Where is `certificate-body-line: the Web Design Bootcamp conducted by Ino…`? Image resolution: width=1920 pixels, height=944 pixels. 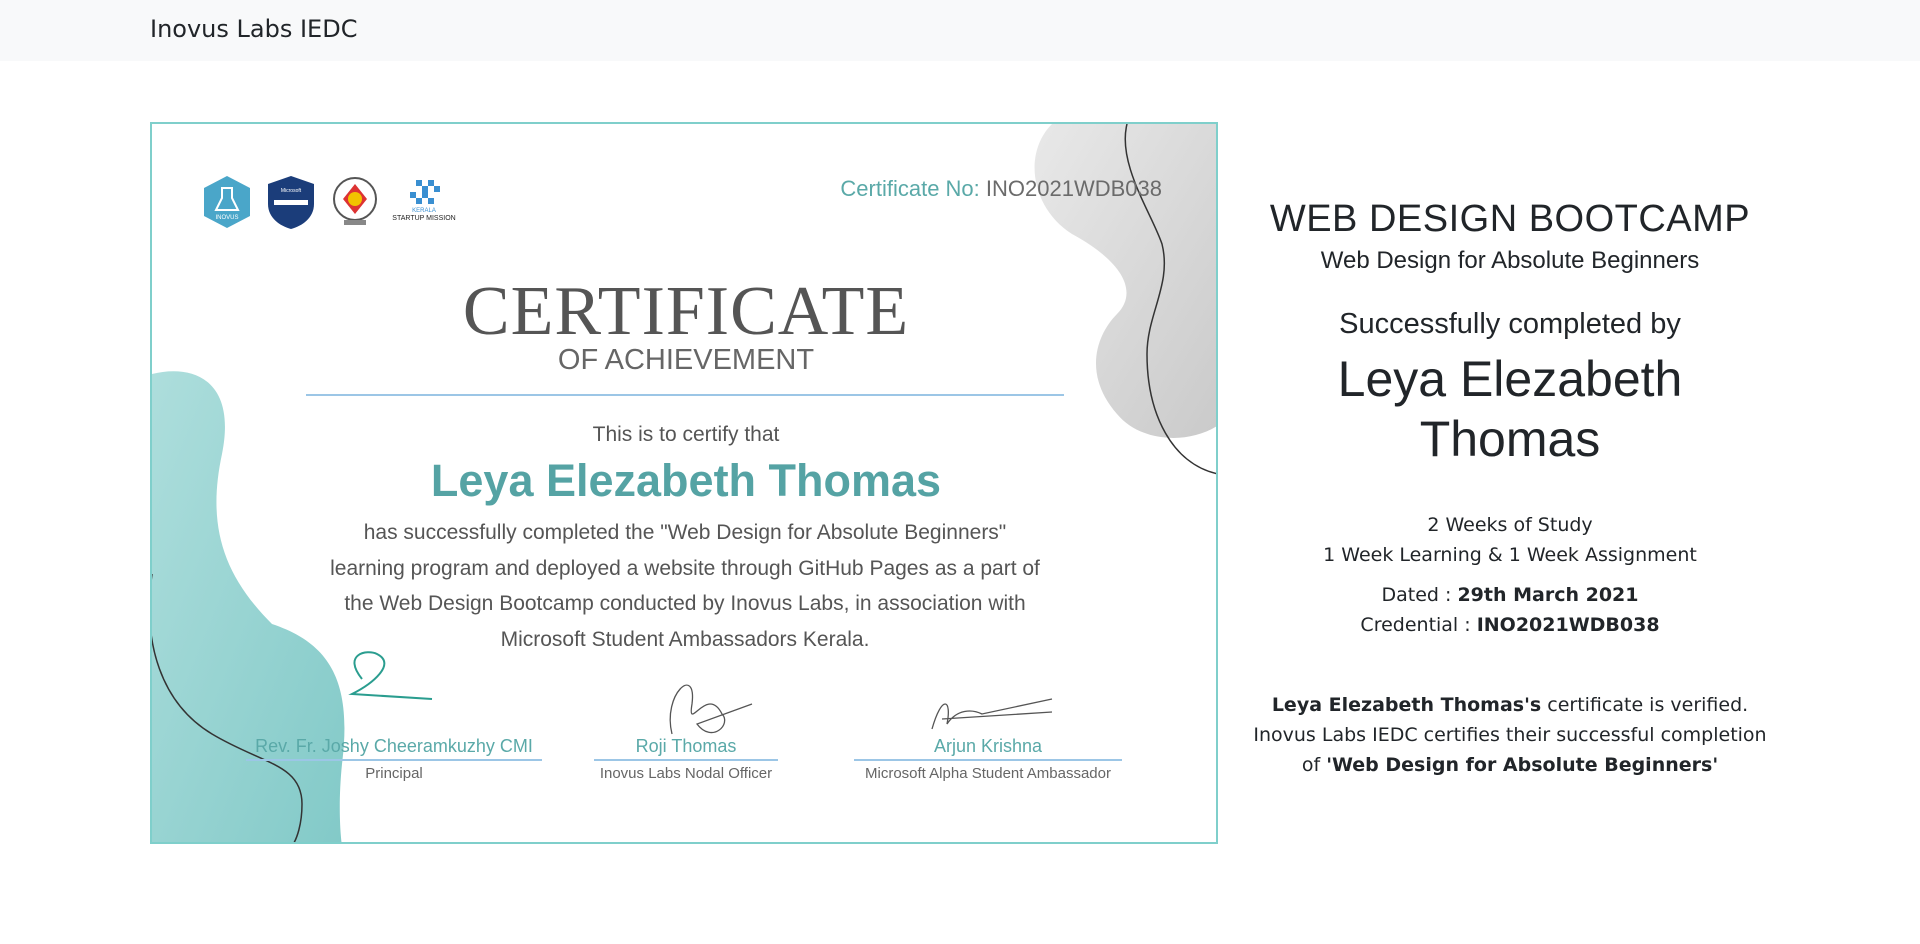 certificate-body-line: the Web Design Bootcamp conducted by Ino… is located at coordinates (685, 603).